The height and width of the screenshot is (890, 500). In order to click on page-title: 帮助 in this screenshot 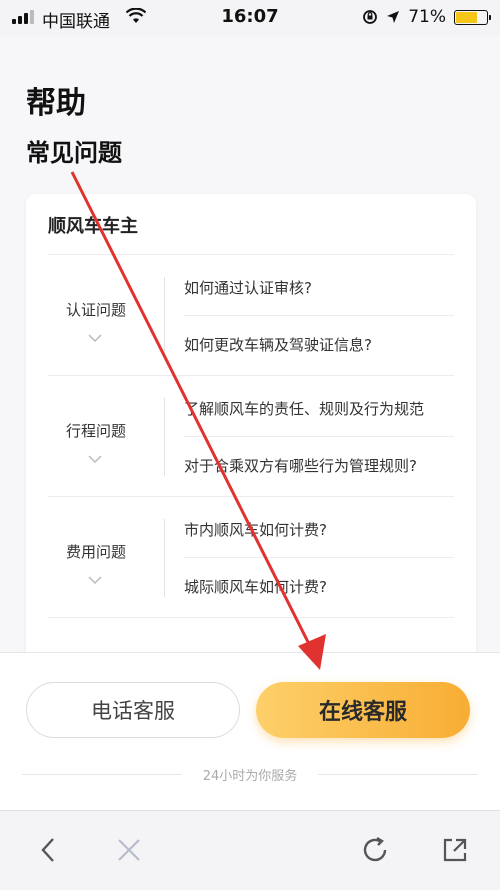, I will do `click(56, 103)`.